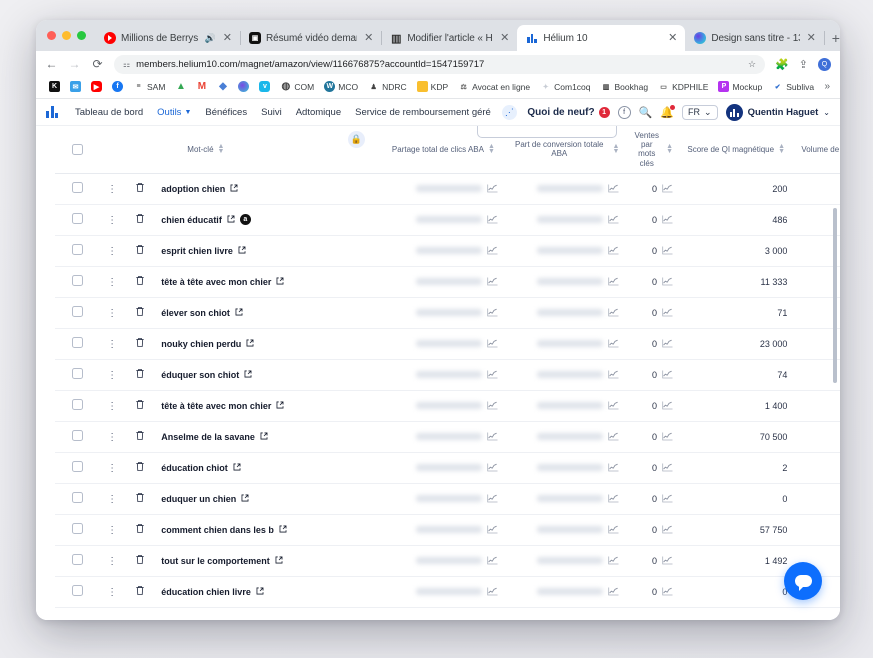  Describe the element at coordinates (615, 149) in the screenshot. I see `sort-arrows-icon: ▲ ▼` at that location.